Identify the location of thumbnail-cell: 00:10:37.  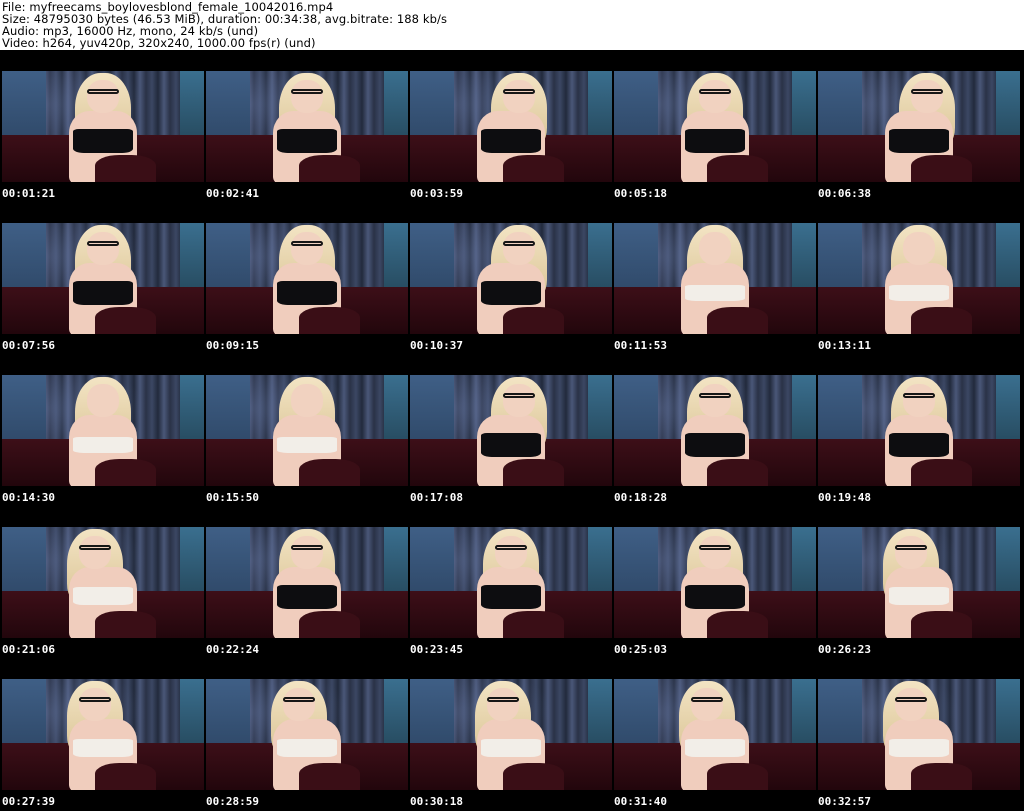
(510, 278).